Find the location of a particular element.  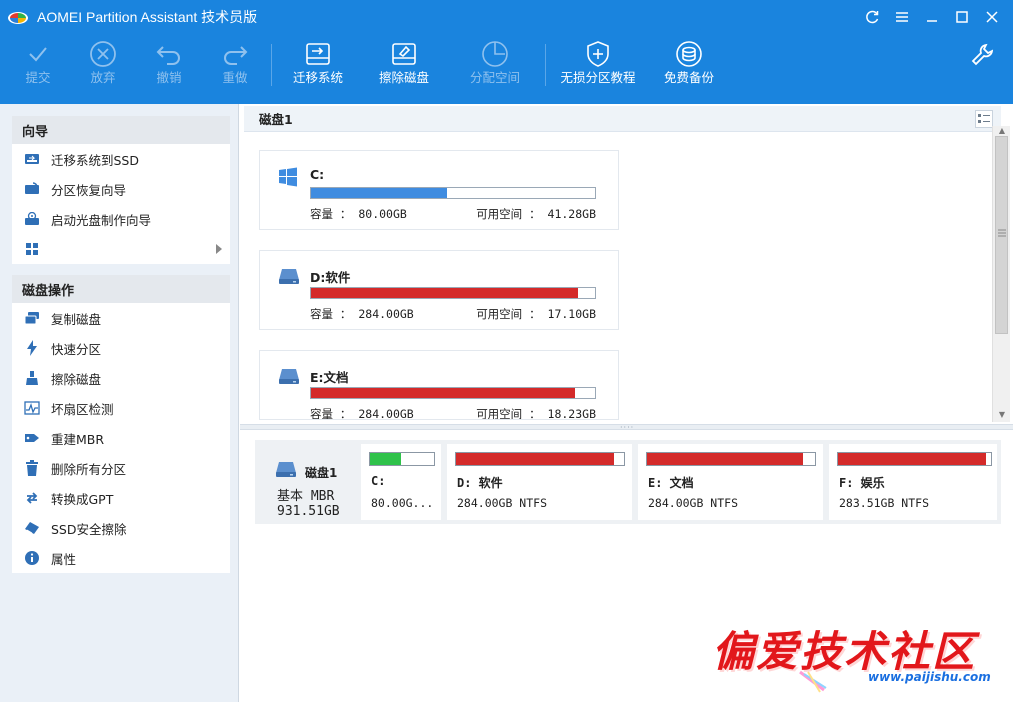

redo-button: 重做 is located at coordinates (235, 66).